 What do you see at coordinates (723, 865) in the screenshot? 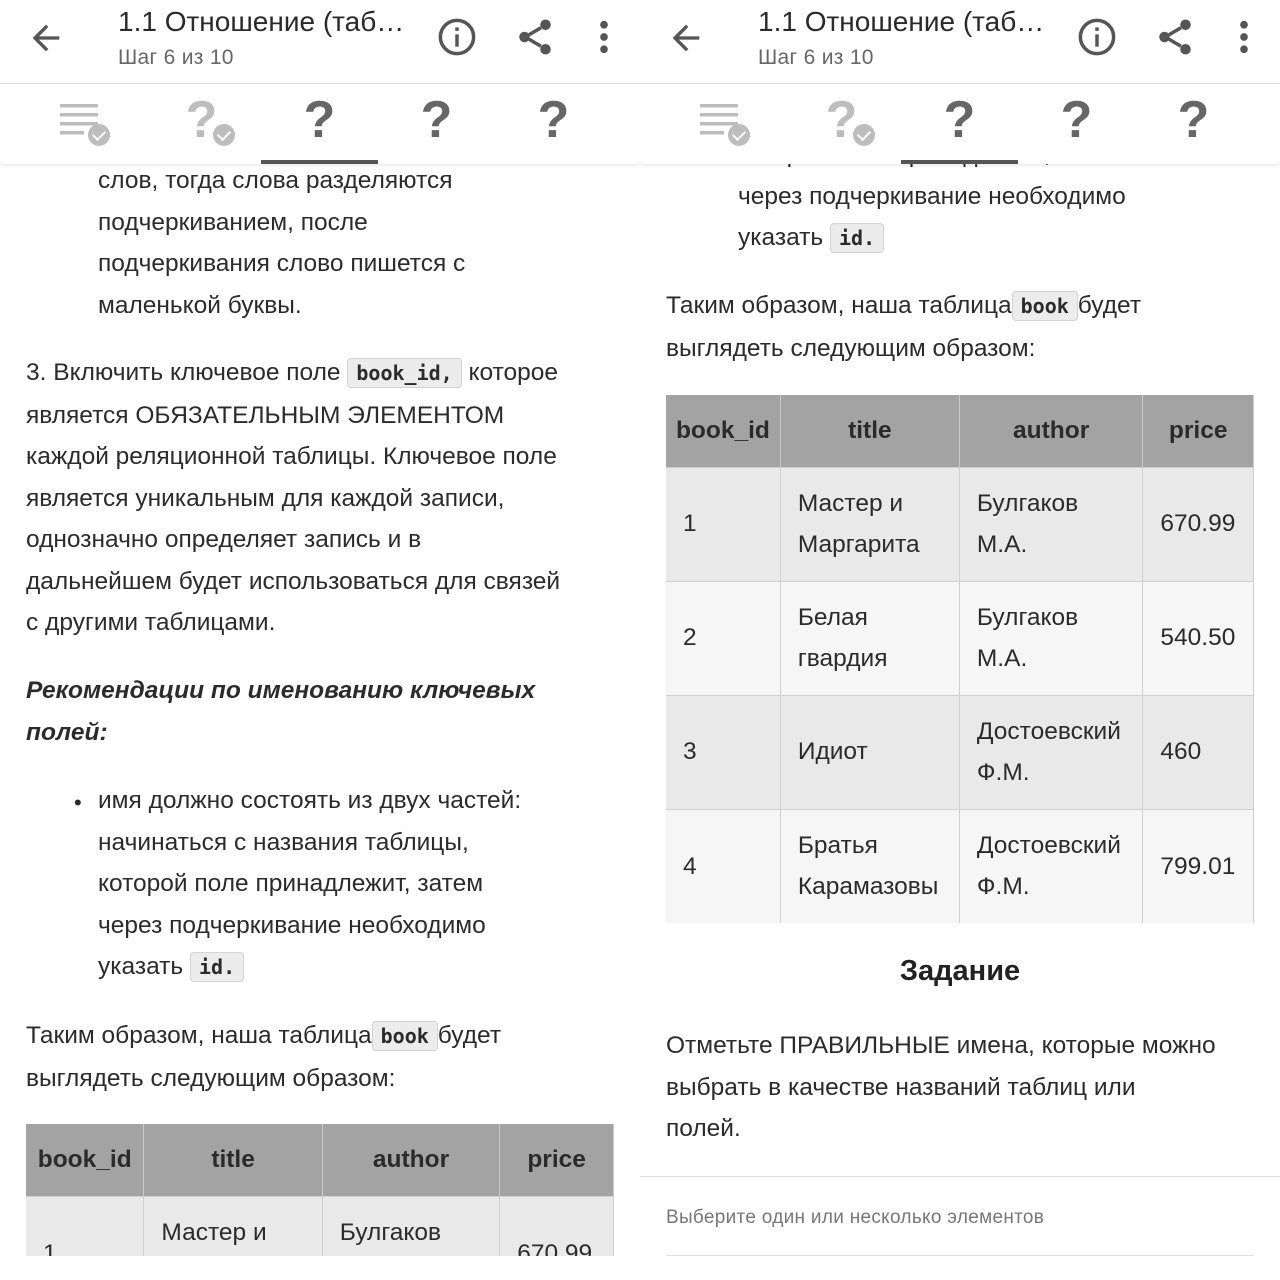
I see `table-cell: 4` at bounding box center [723, 865].